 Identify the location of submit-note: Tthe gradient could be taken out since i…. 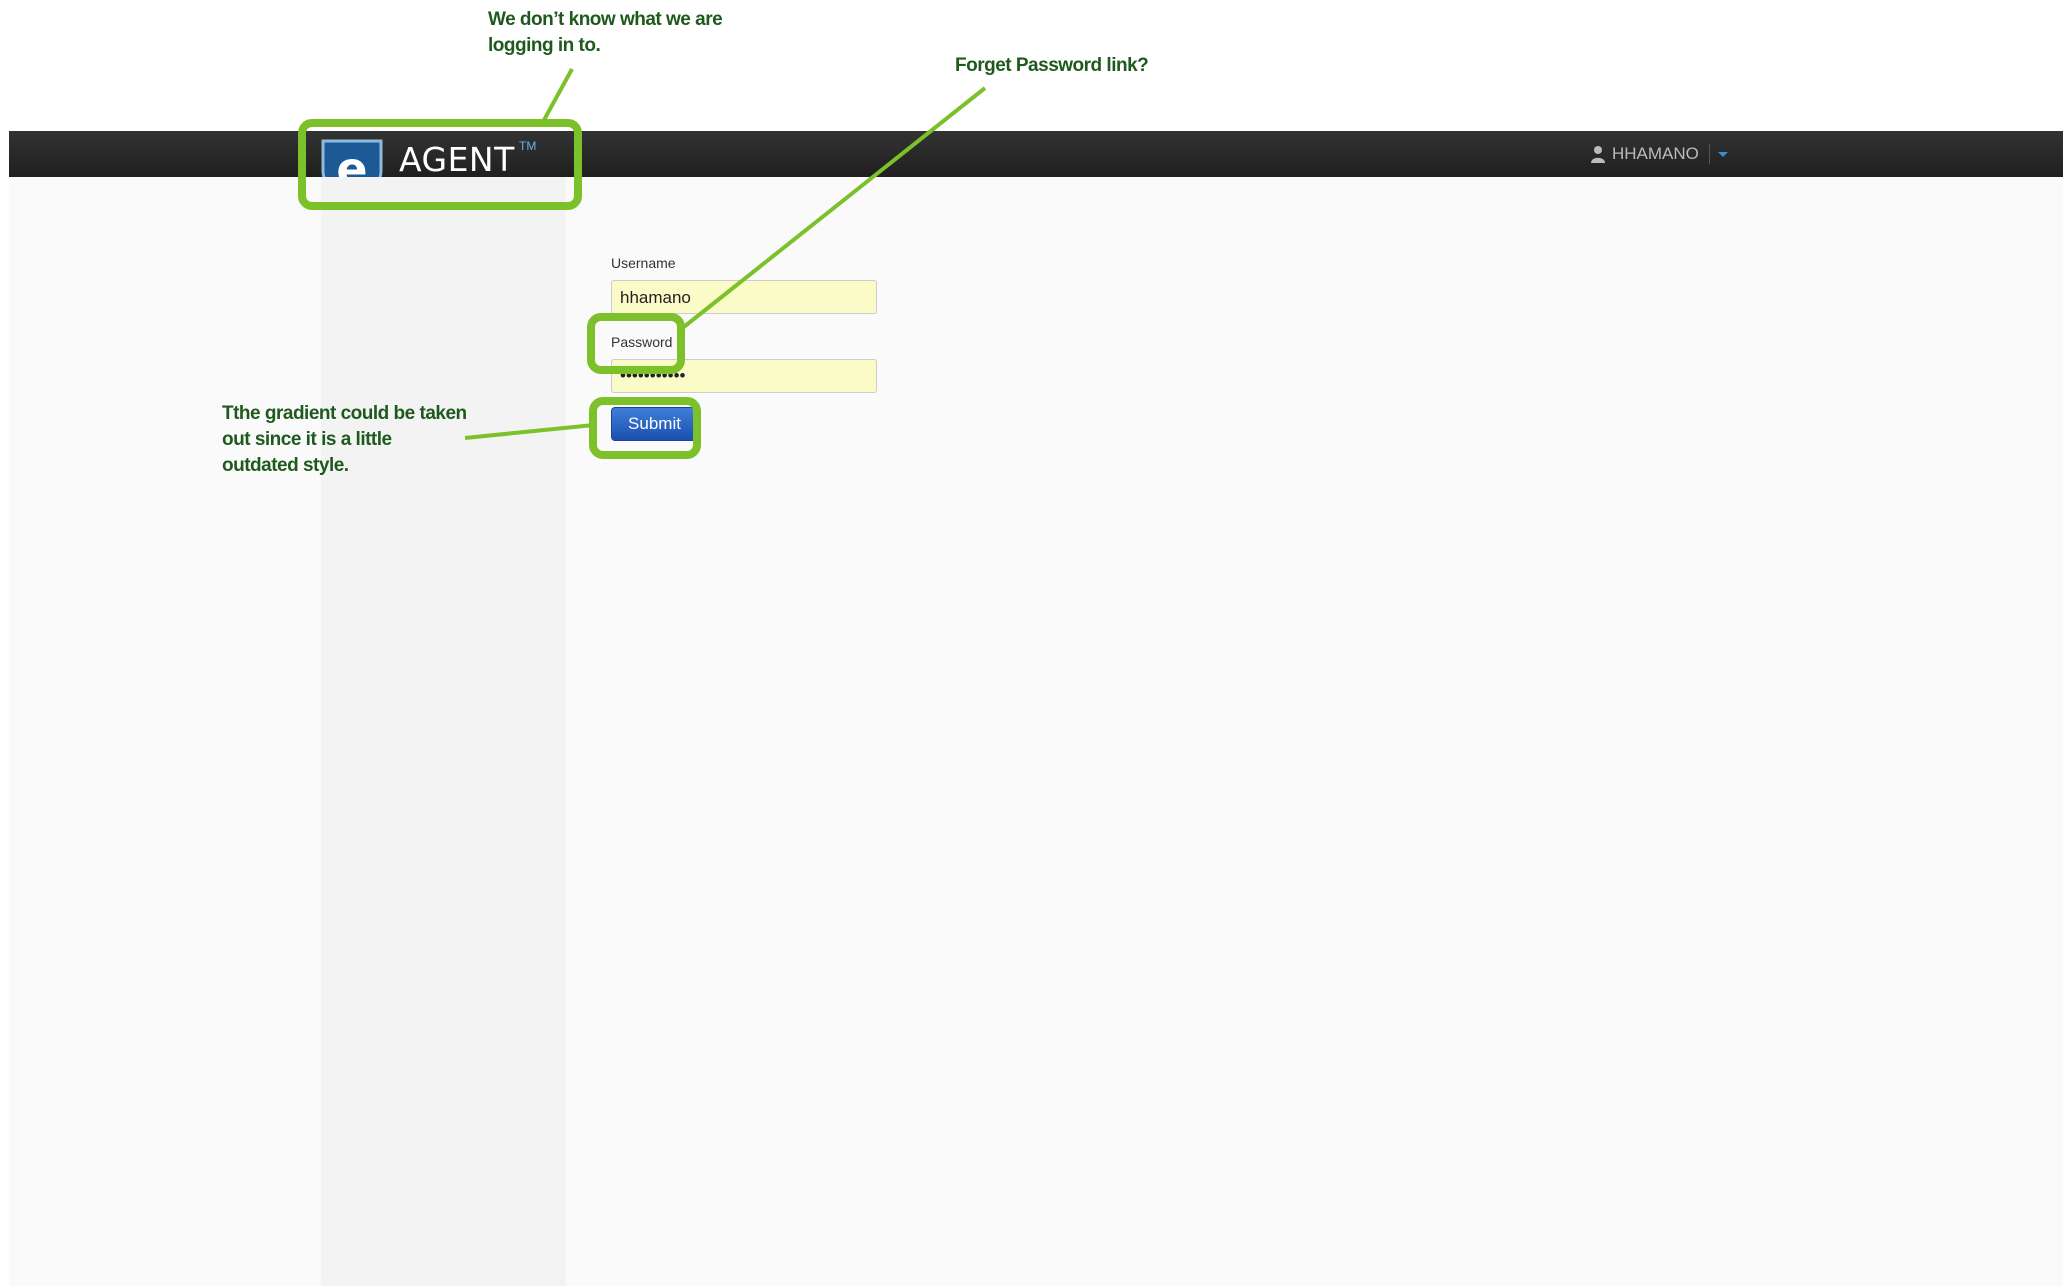
(344, 439).